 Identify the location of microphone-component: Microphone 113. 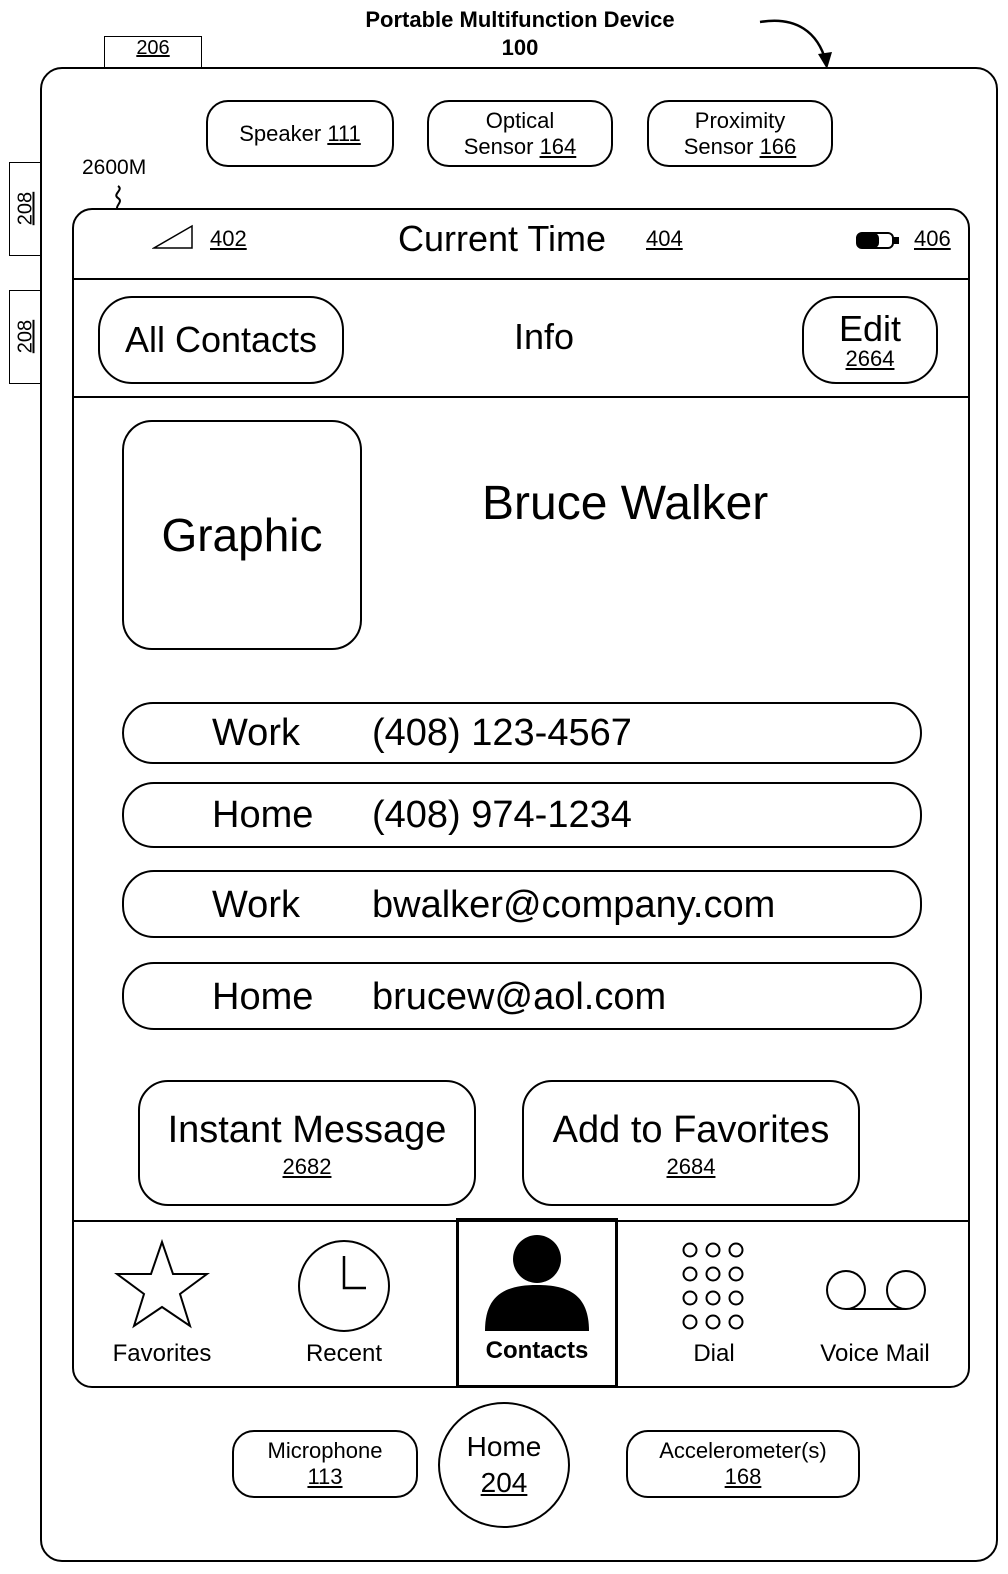
(325, 1464).